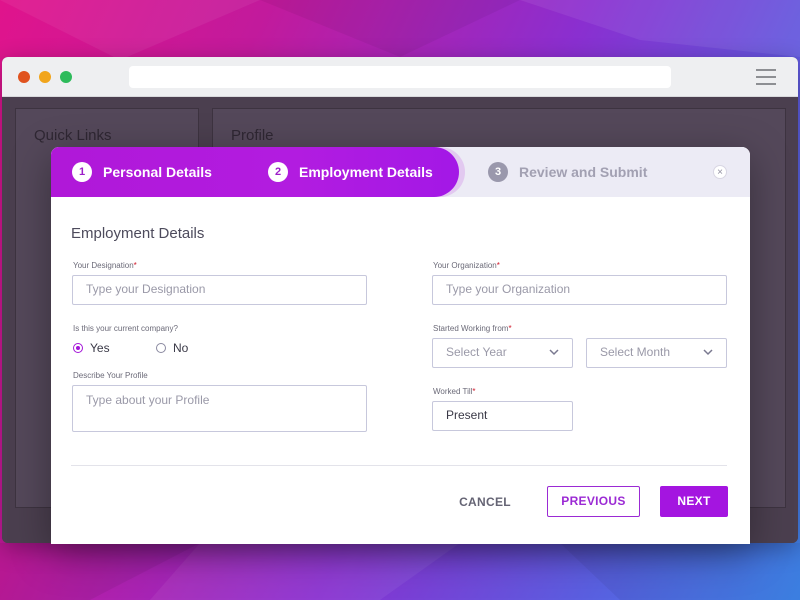 The height and width of the screenshot is (600, 800). Describe the element at coordinates (454, 391) in the screenshot. I see `worked-till-label: Worked Till*` at that location.